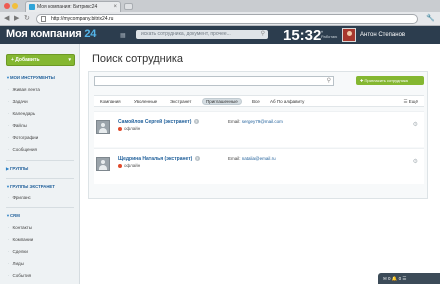 The width and height of the screenshot is (440, 284). I want to click on user-email: Email: sergey79@mail.com, so click(255, 121).